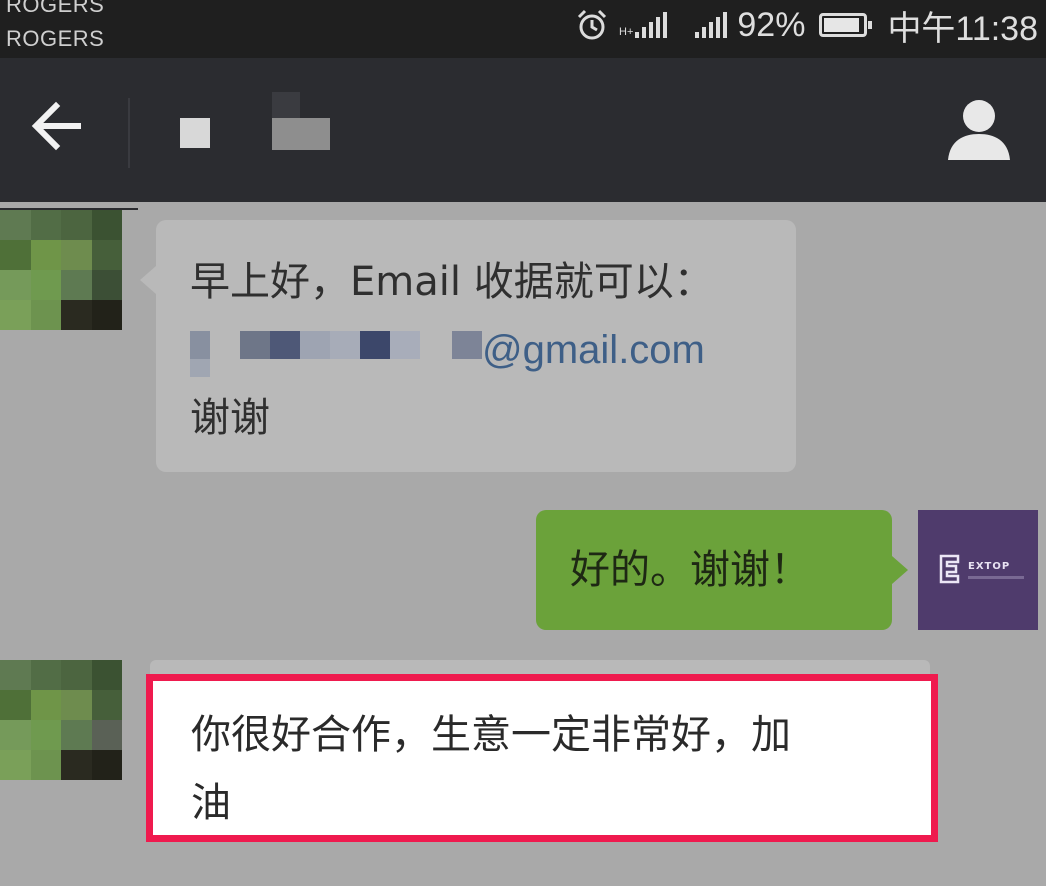 This screenshot has width=1046, height=886. Describe the element at coordinates (962, 28) in the screenshot. I see `clock-time: 中午11:38` at that location.